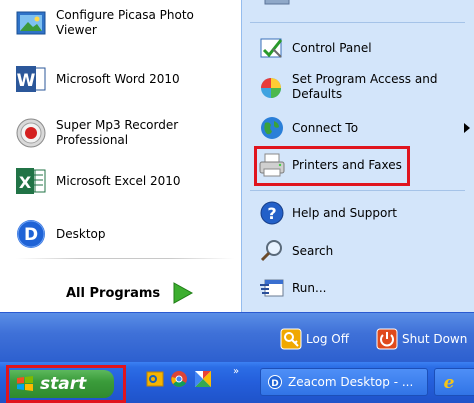 This screenshot has width=474, height=403. I want to click on mp3-recorder-icon, so click(31, 133).